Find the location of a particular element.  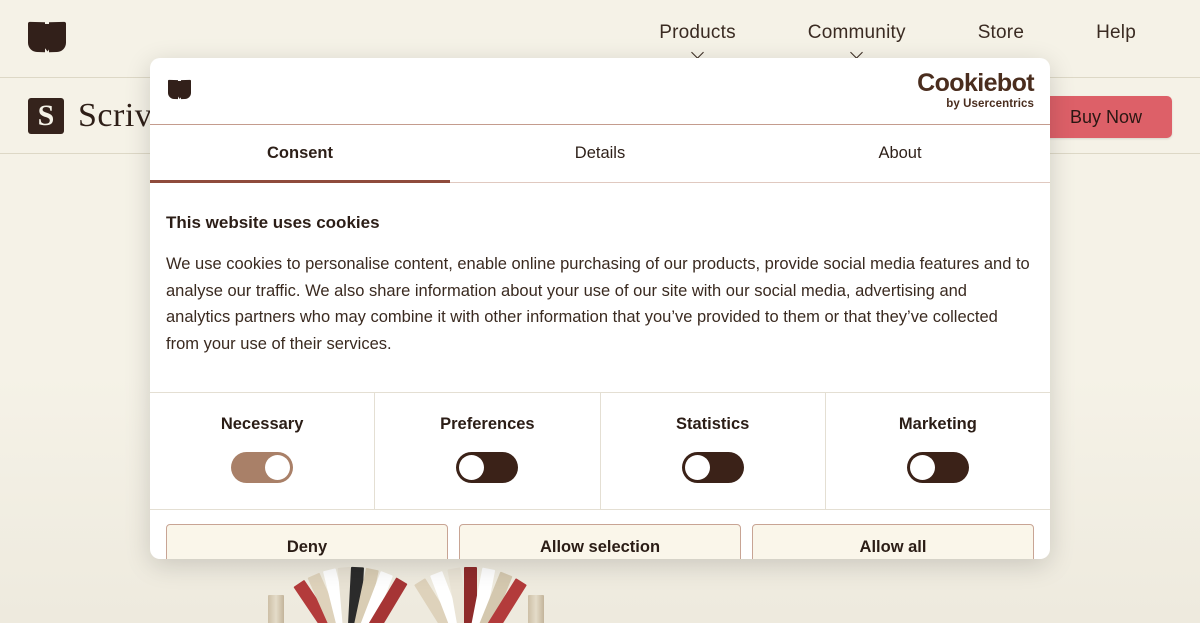

toggle-preferences is located at coordinates (487, 467).